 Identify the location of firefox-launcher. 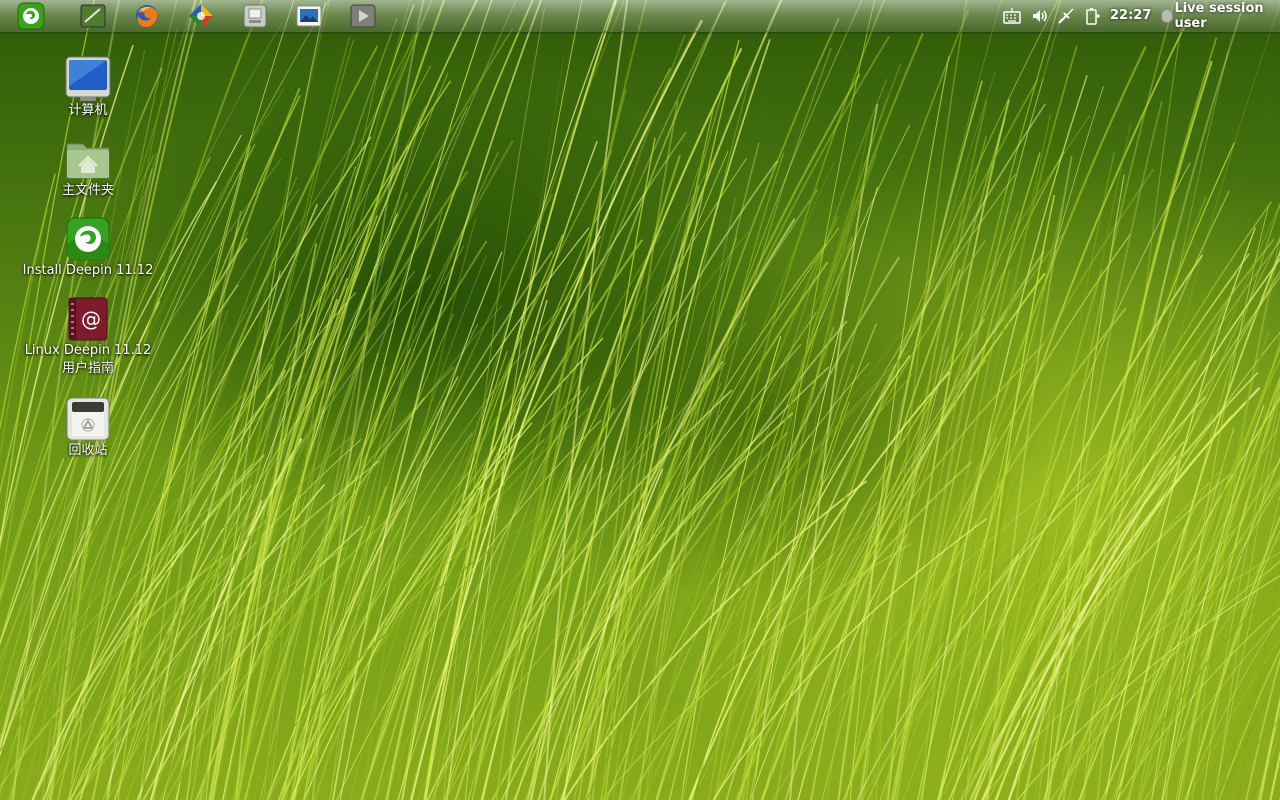
(147, 15).